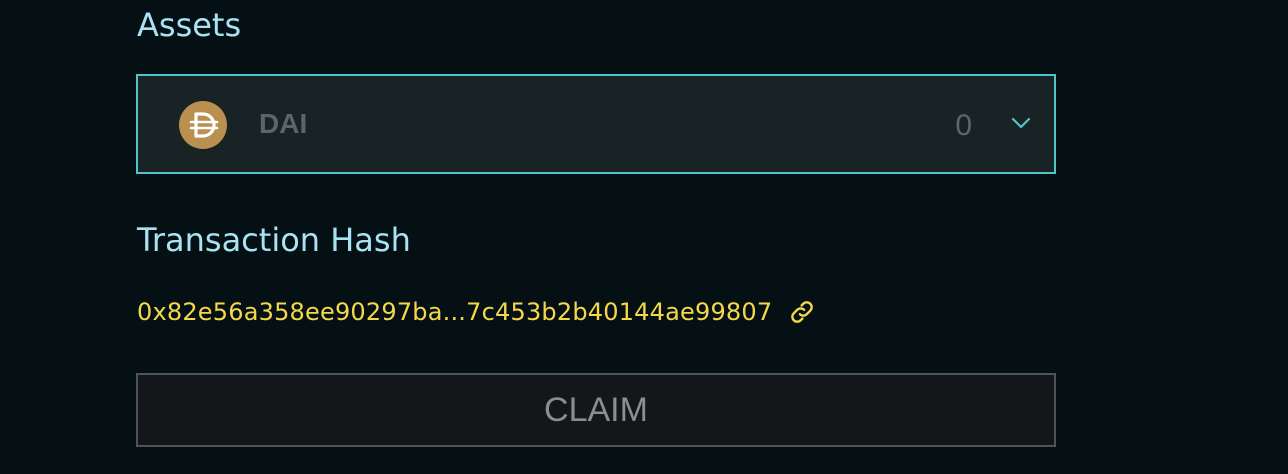 This screenshot has width=1288, height=474. I want to click on claim-button: CLAIM, so click(596, 410).